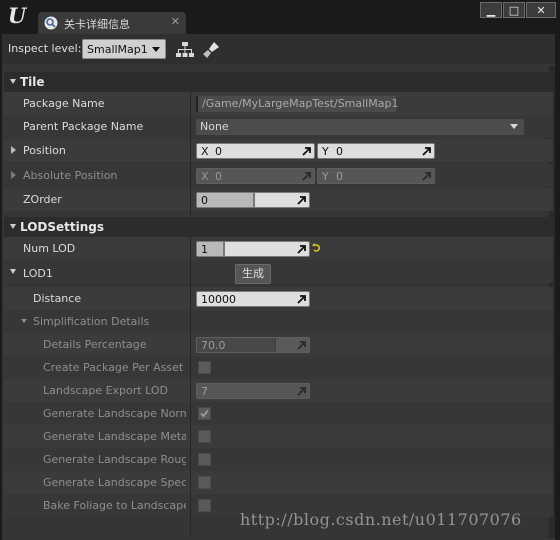 The height and width of the screenshot is (540, 560). What do you see at coordinates (105, 390) in the screenshot?
I see `landscape-export-lod-label: Landscape Export LOD` at bounding box center [105, 390].